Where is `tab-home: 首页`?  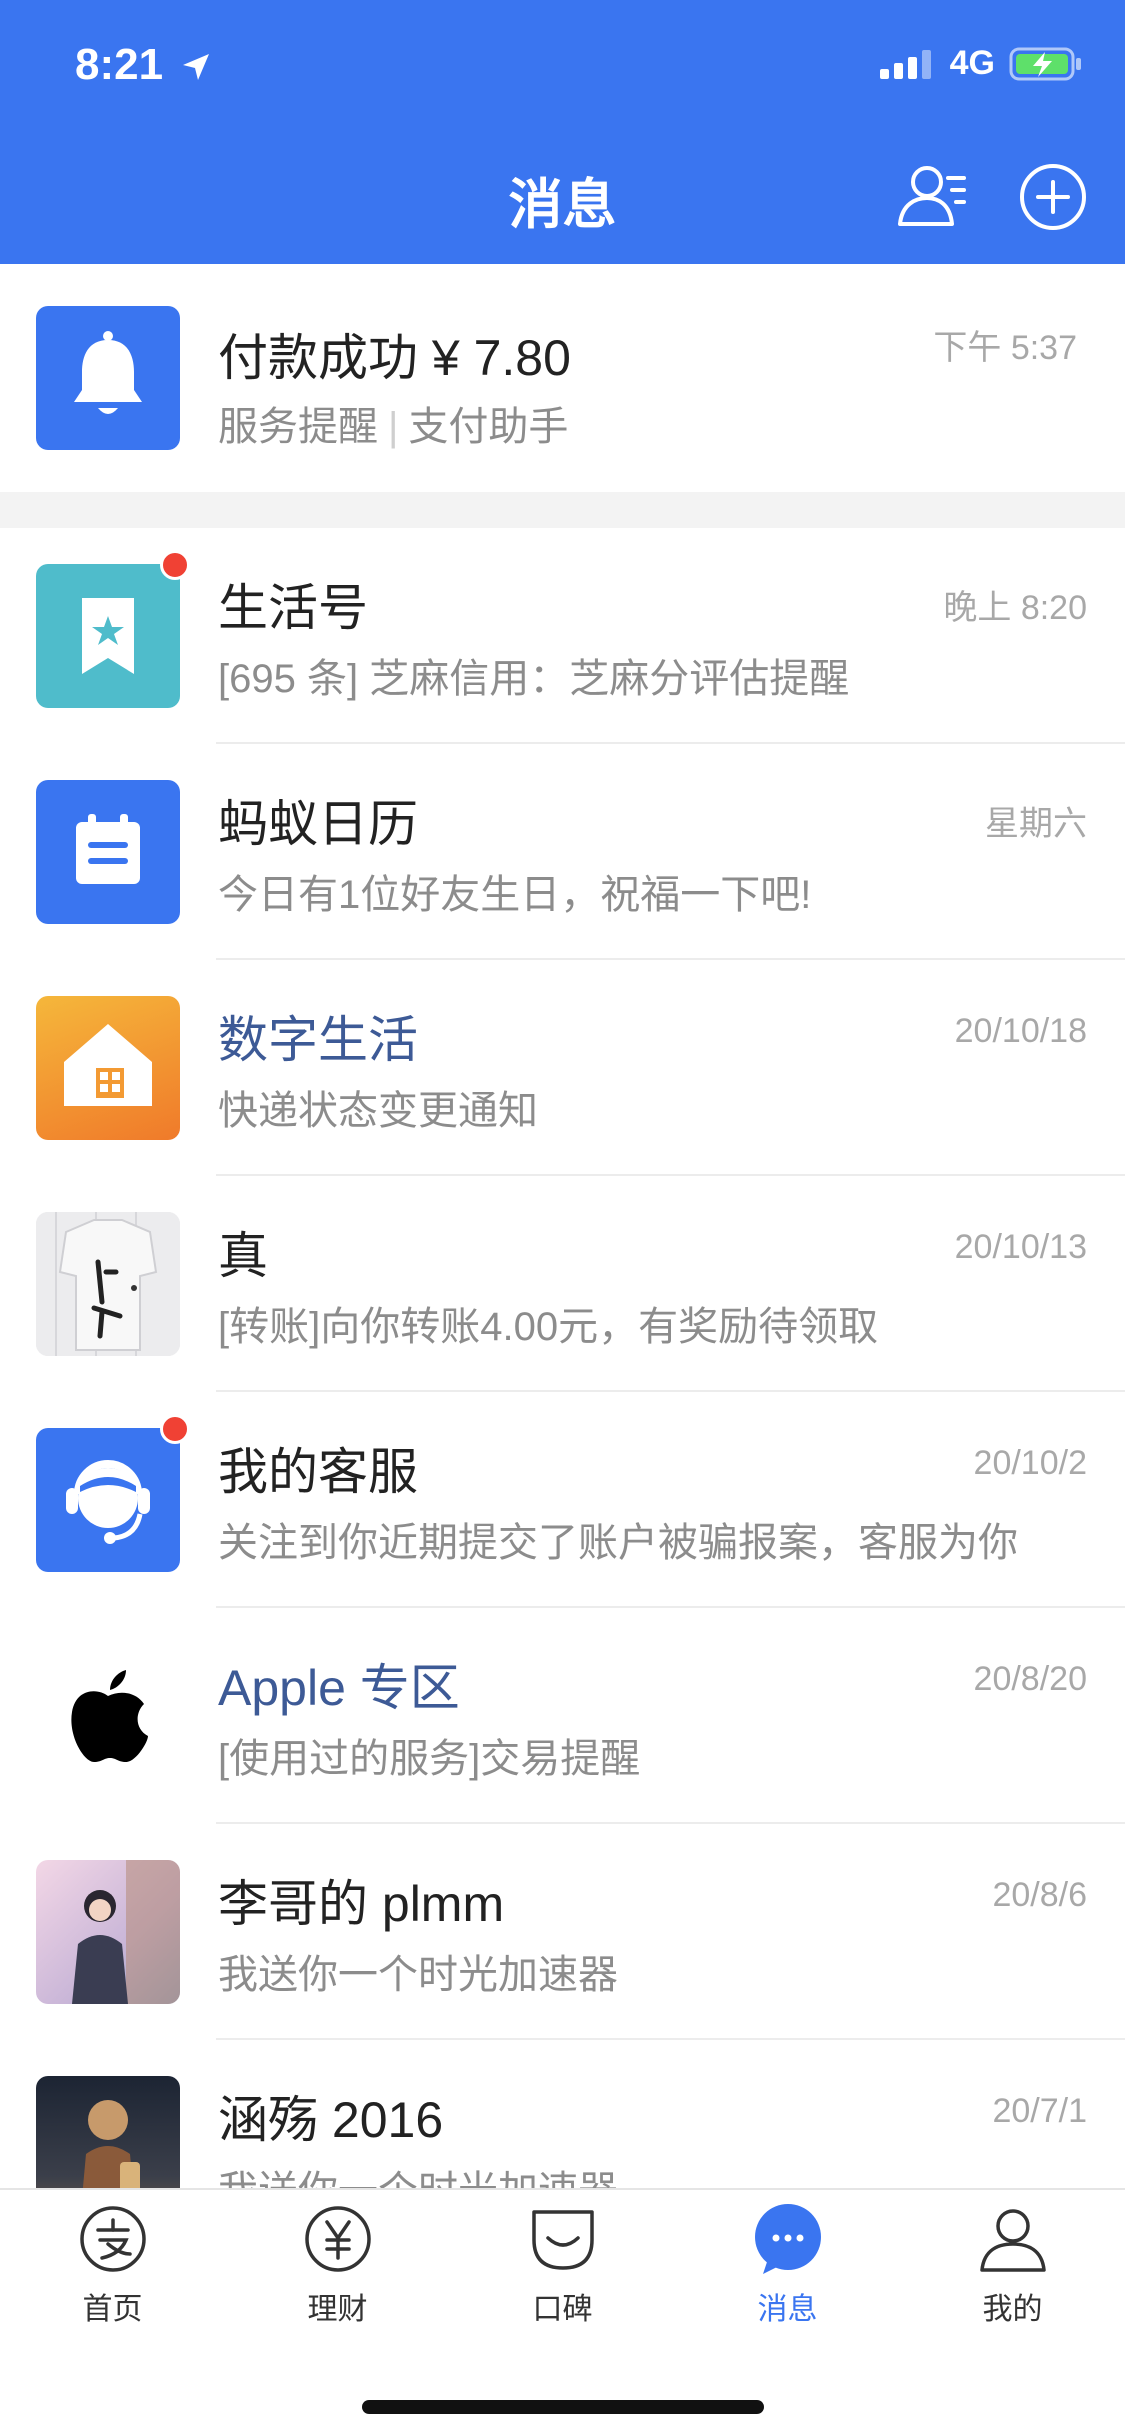
tab-home: 首页 is located at coordinates (112, 2269).